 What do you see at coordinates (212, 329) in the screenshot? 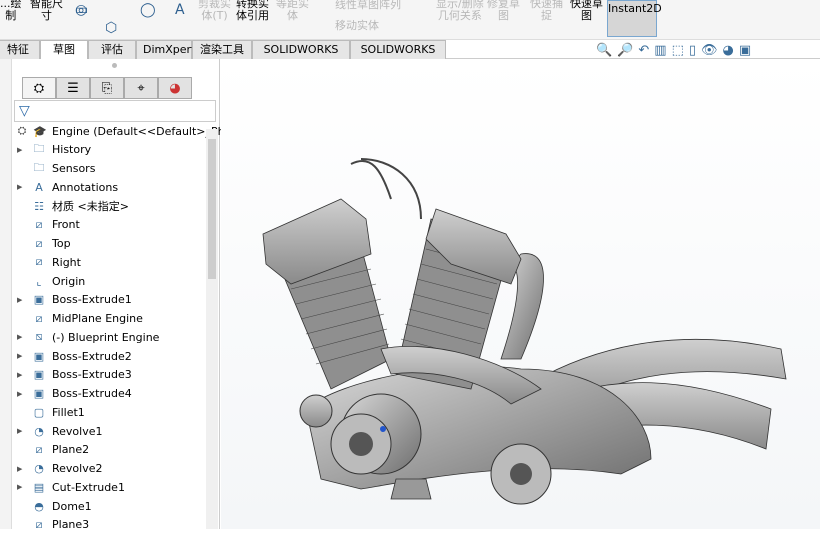
I see `tree-scrollbar` at bounding box center [212, 329].